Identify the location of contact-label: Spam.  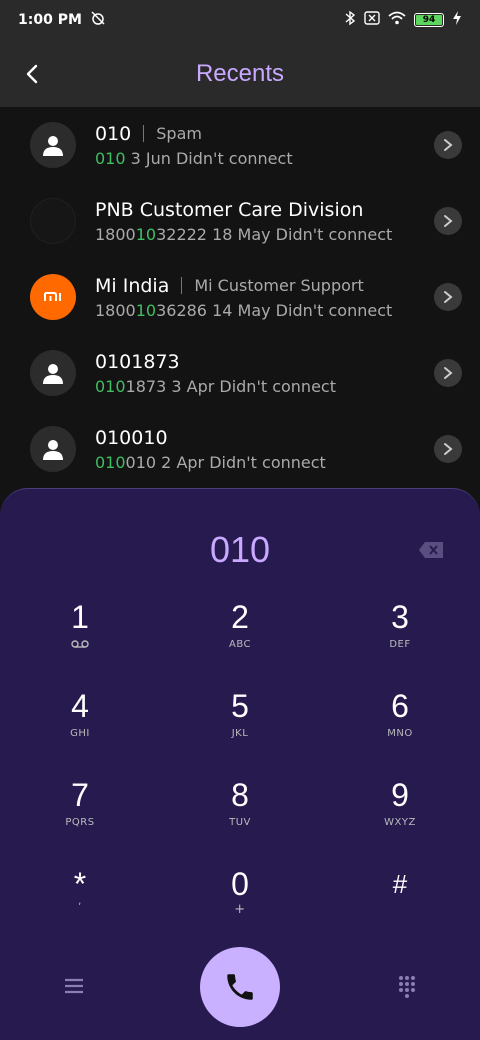
(179, 133).